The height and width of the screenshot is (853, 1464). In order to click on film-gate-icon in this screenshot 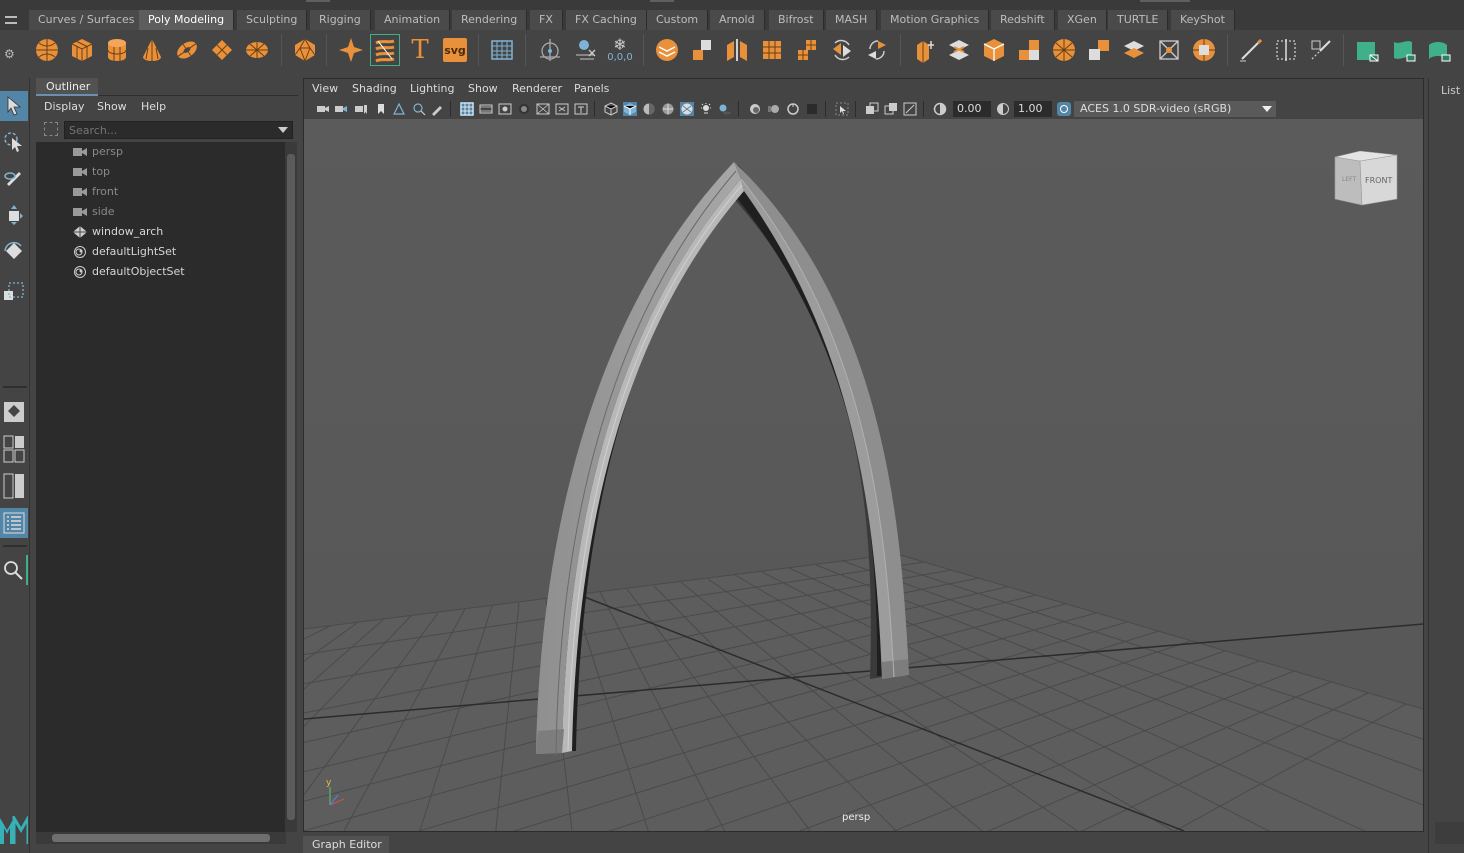, I will do `click(486, 109)`.